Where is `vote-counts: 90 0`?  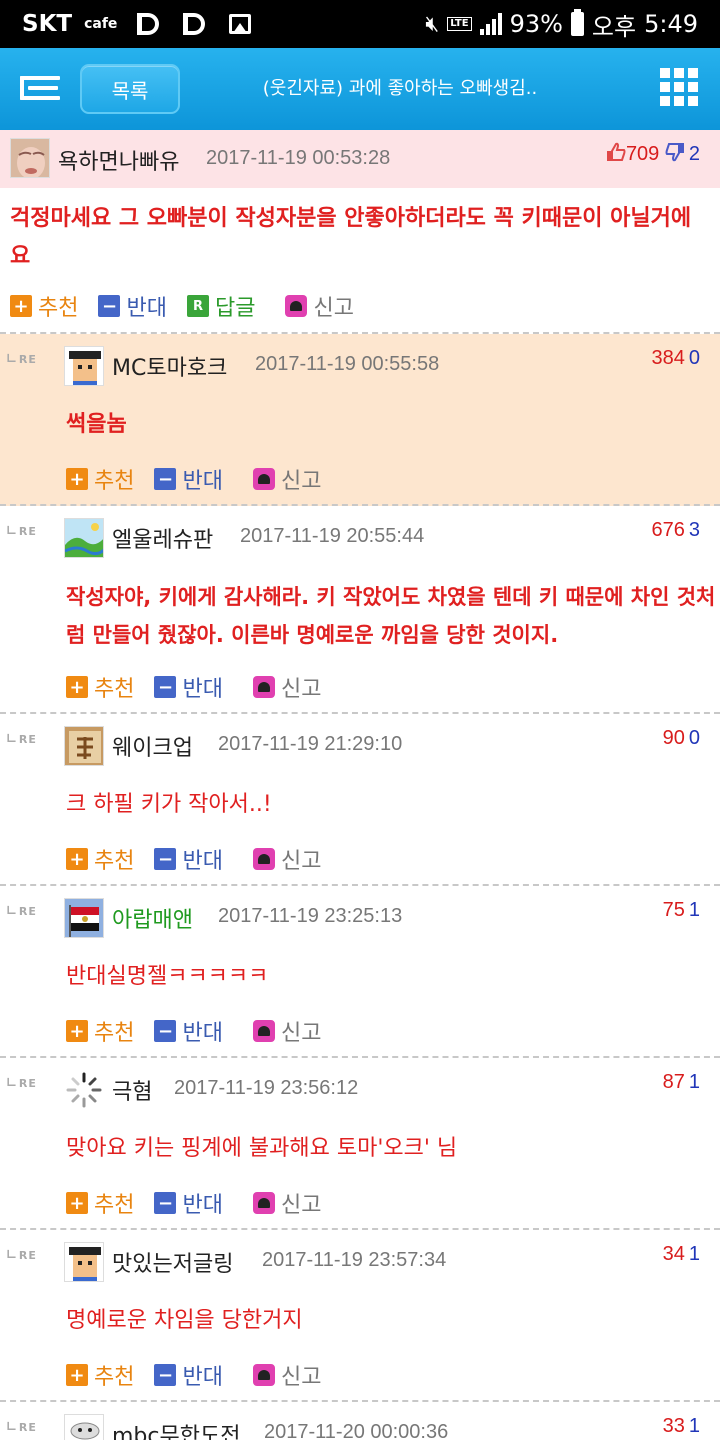 vote-counts: 90 0 is located at coordinates (681, 738).